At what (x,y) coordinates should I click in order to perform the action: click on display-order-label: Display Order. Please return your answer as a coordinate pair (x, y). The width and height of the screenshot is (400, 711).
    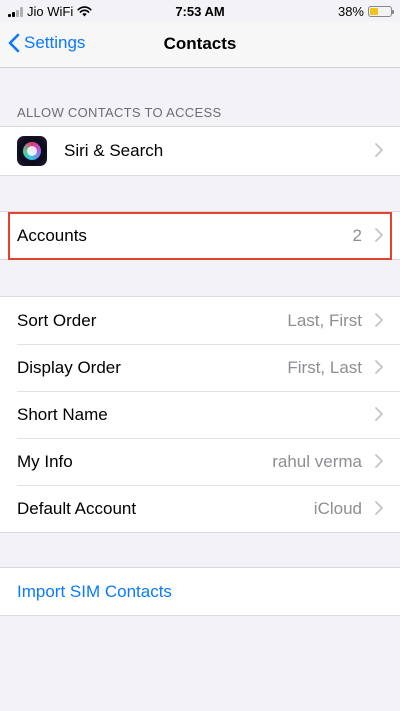
    Looking at the image, I should click on (69, 367).